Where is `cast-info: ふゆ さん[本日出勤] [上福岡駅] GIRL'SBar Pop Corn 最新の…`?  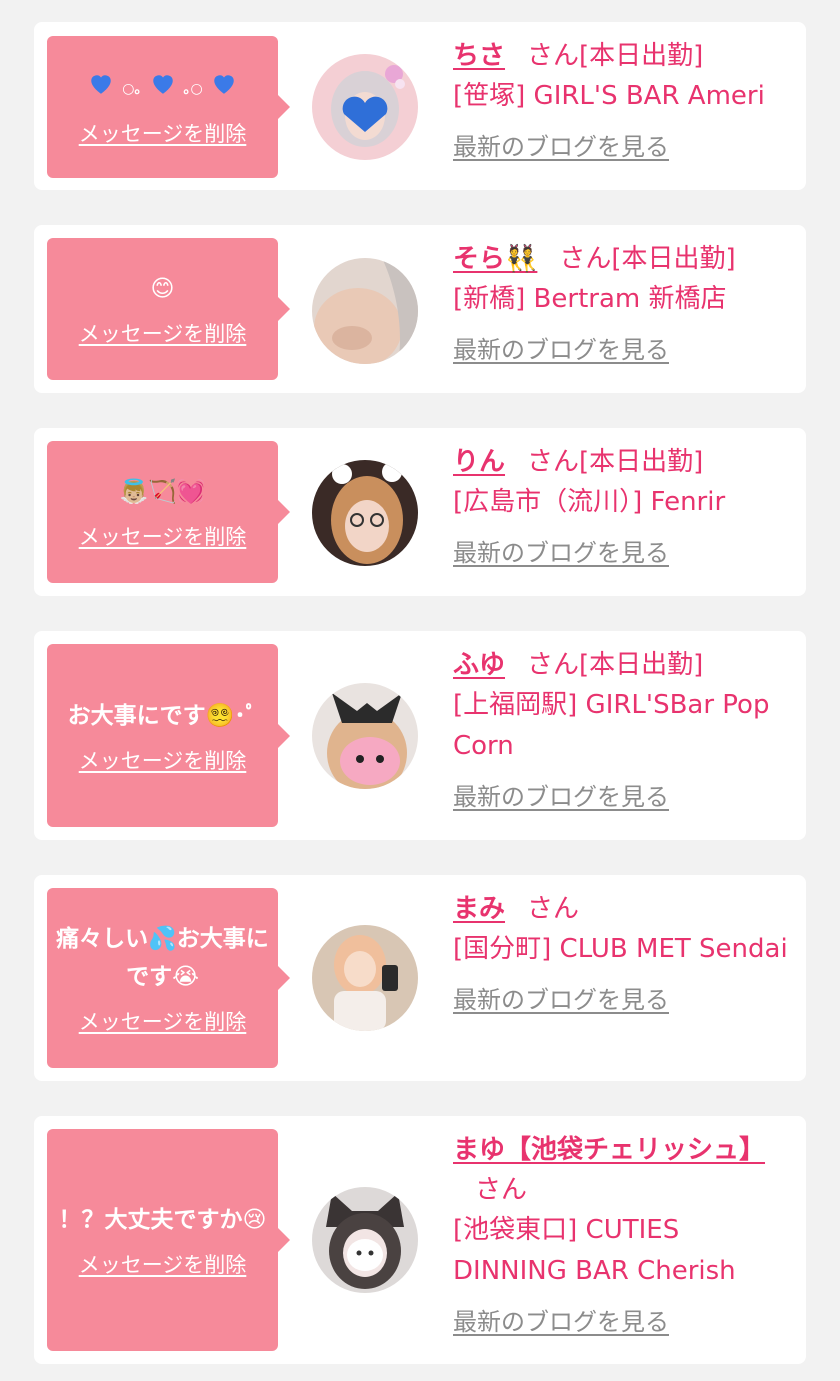
cast-info: ふゆ さん[本日出勤] [上福岡駅] GIRL'SBar Pop Corn 最新の… is located at coordinates (624, 728).